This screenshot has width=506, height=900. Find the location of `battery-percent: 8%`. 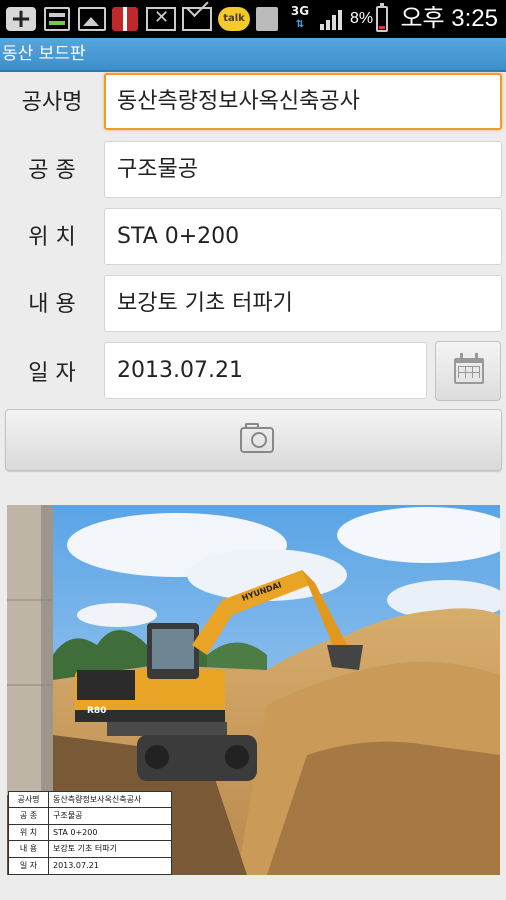

battery-percent: 8% is located at coordinates (362, 18).